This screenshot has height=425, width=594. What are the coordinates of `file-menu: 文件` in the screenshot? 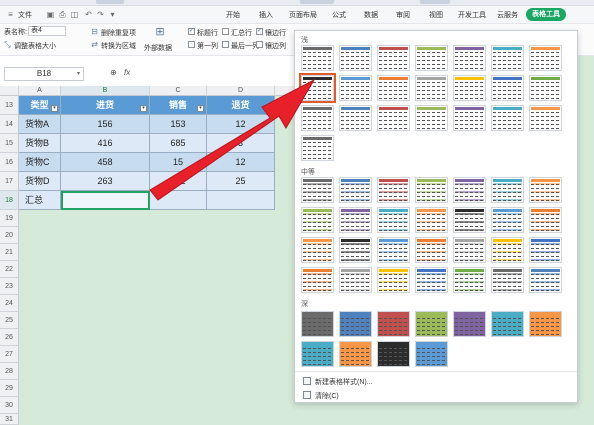 It's located at (25, 15).